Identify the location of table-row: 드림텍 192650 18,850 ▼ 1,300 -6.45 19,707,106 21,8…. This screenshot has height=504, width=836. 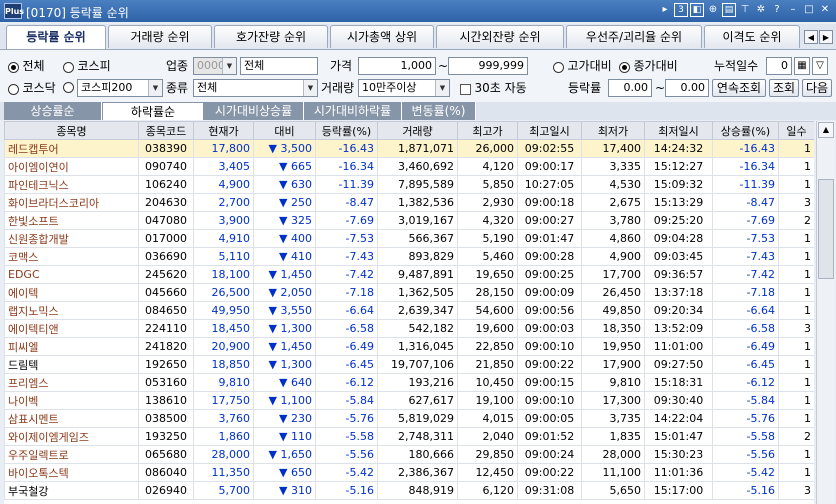
(409, 364).